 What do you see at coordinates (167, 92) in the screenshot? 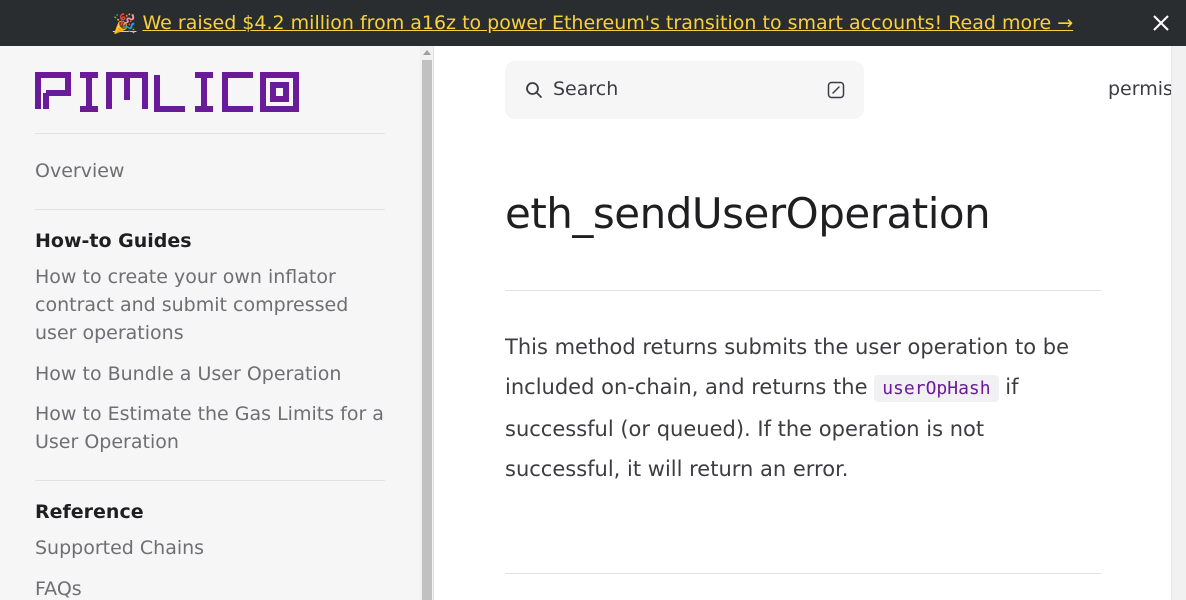
I see `pimlico-logo` at bounding box center [167, 92].